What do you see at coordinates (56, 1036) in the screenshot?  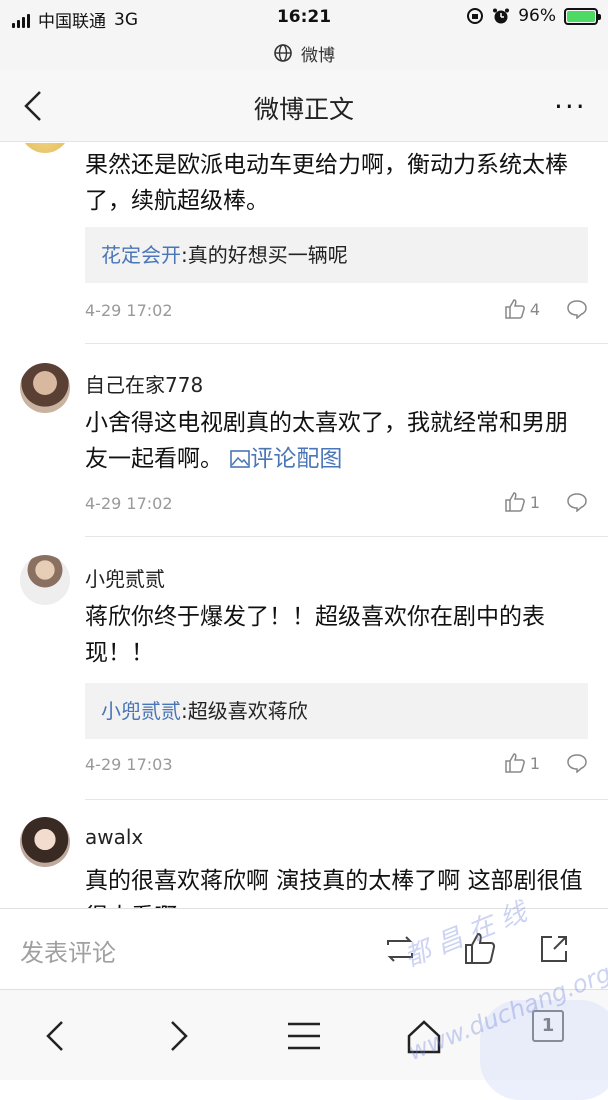 I see `browser-back-icon` at bounding box center [56, 1036].